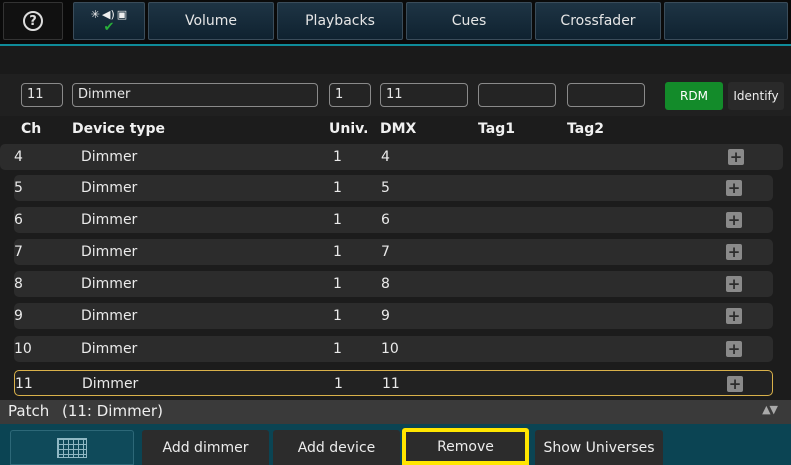  I want to click on tab-volume: Volume, so click(211, 21).